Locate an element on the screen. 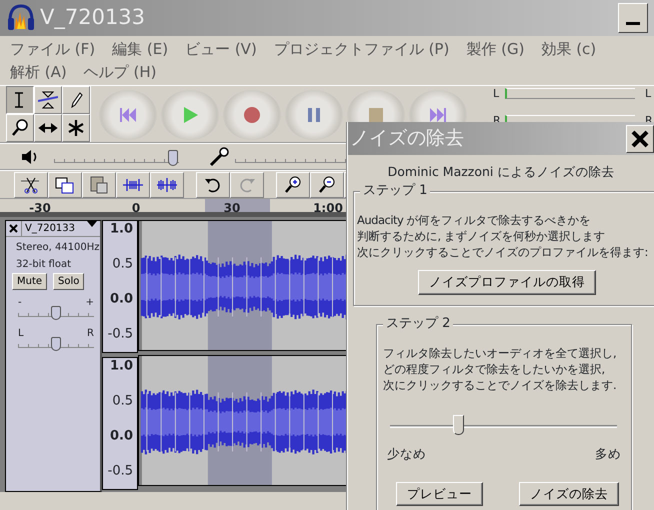 The height and width of the screenshot is (510, 654). menu-item: ビュー (V) is located at coordinates (221, 49).